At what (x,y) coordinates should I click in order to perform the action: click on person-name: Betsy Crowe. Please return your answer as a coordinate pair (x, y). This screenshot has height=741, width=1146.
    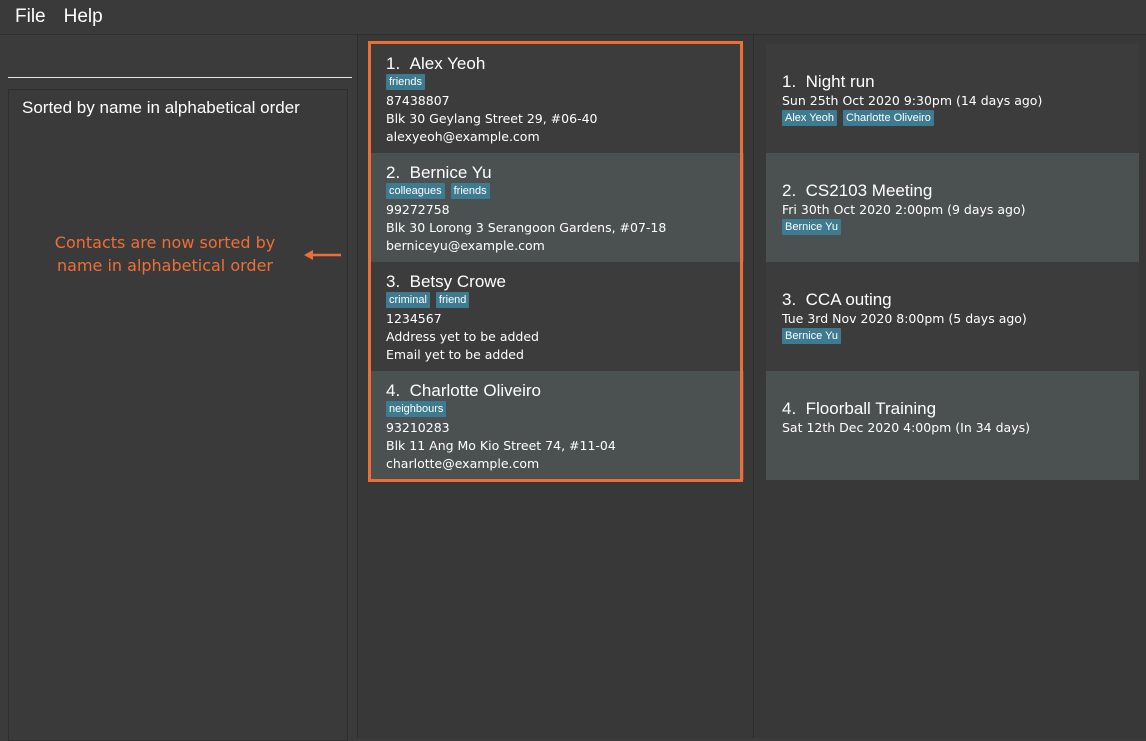
    Looking at the image, I should click on (458, 281).